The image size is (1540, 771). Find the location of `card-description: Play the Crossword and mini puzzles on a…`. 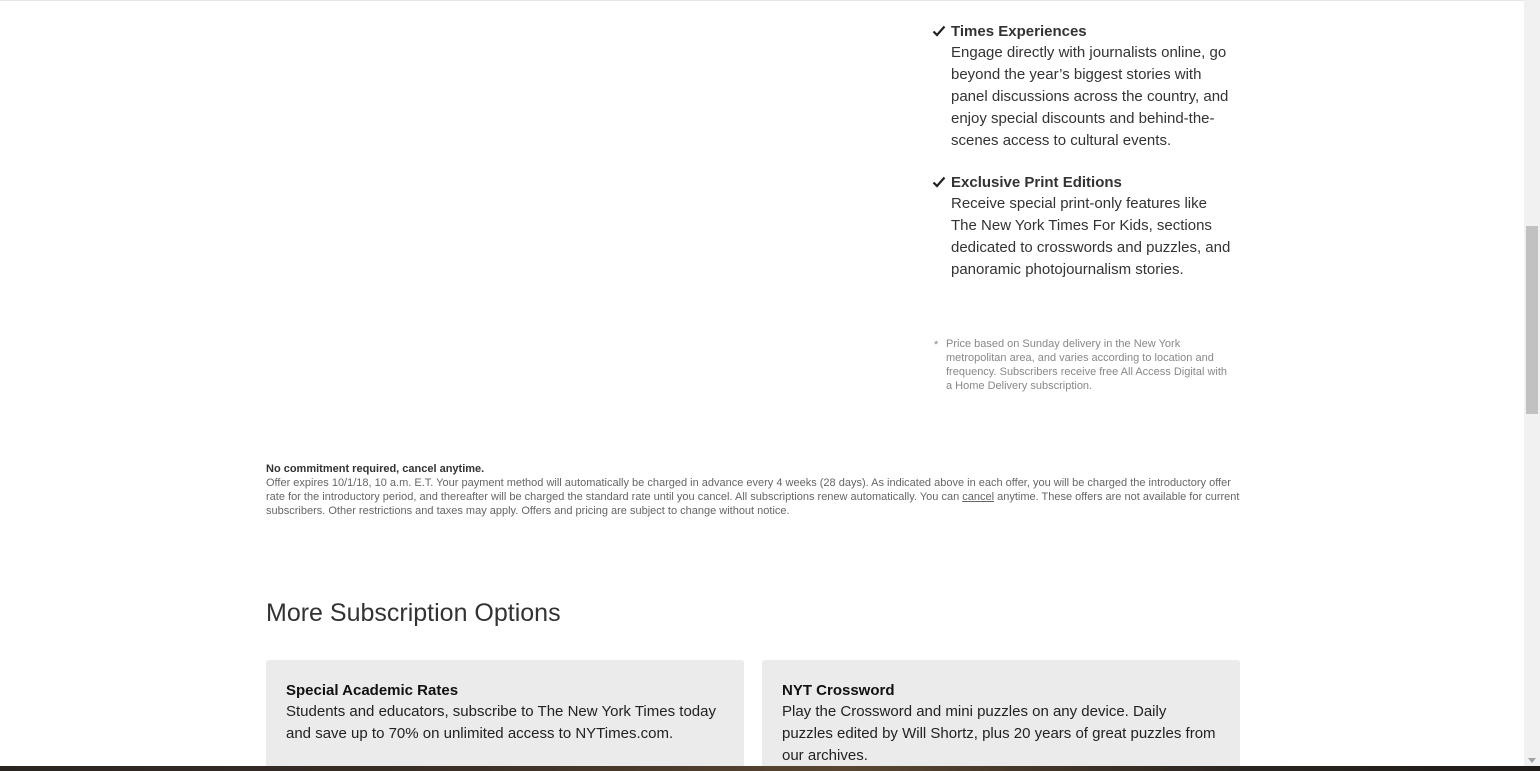

card-description: Play the Crossword and mini puzzles on a… is located at coordinates (999, 733).